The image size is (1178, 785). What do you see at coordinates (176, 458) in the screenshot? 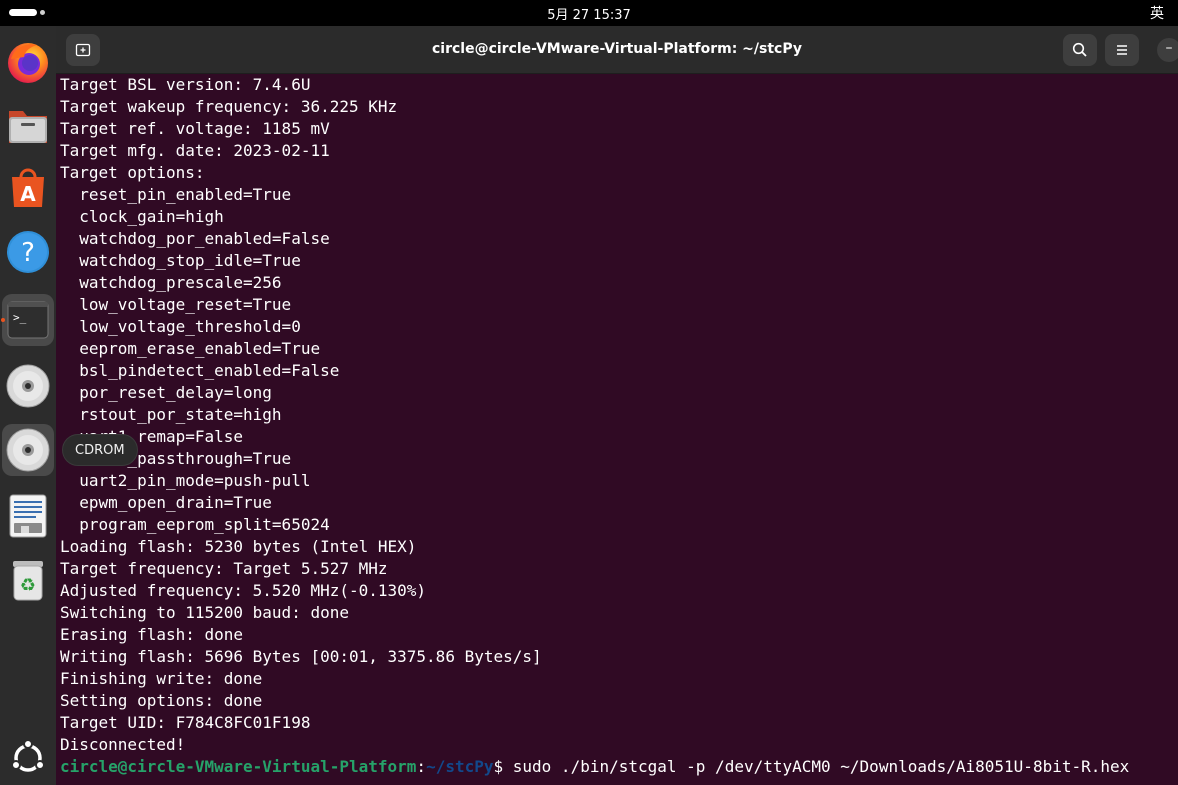
I see `terminal-line: uart2_passthrough=True` at bounding box center [176, 458].